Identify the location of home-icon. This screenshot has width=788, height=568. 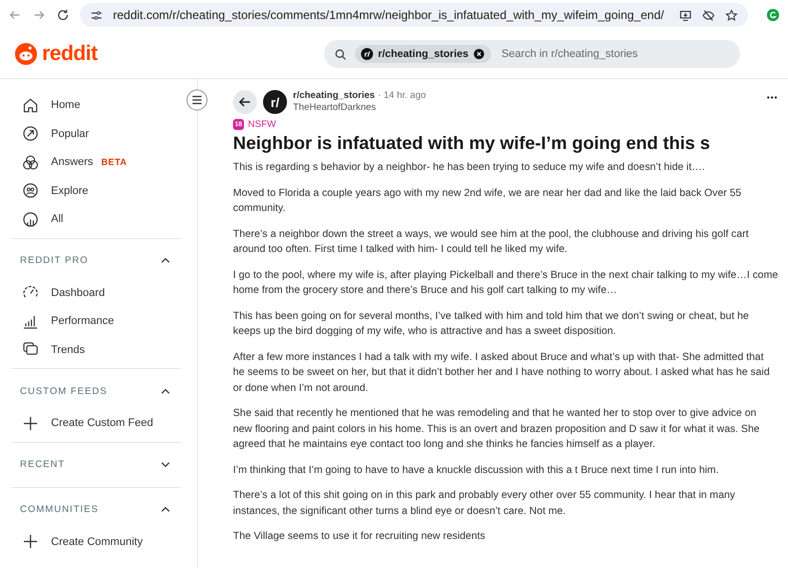
(30, 105).